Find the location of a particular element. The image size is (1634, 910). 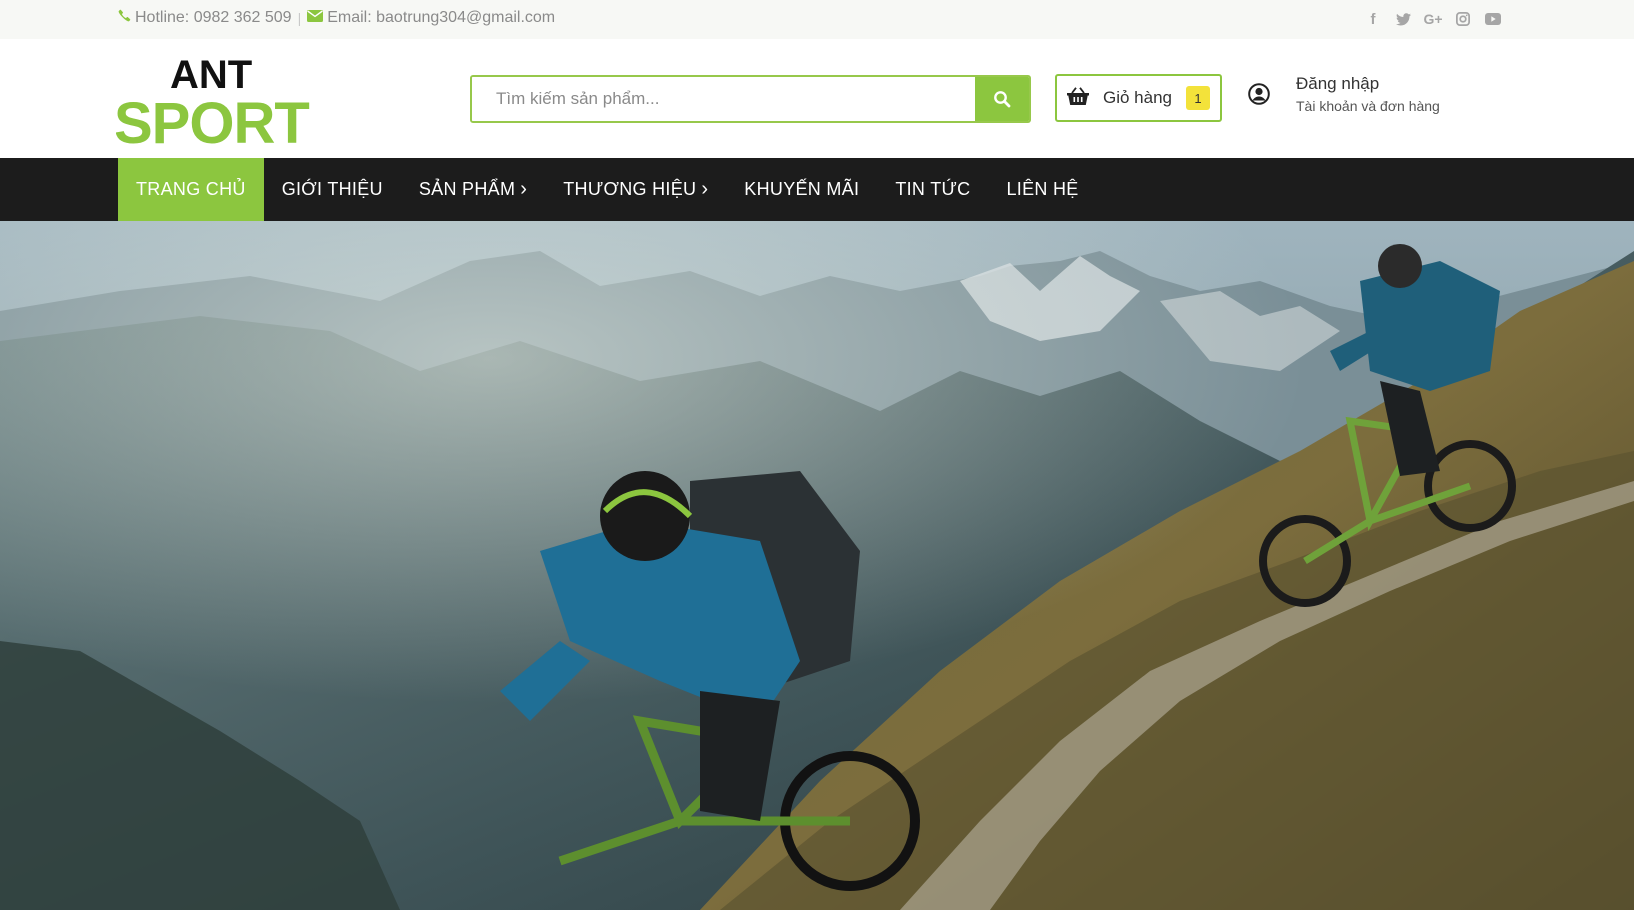

nav-item-lien-he: LIÊN HỆ is located at coordinates (1042, 189).